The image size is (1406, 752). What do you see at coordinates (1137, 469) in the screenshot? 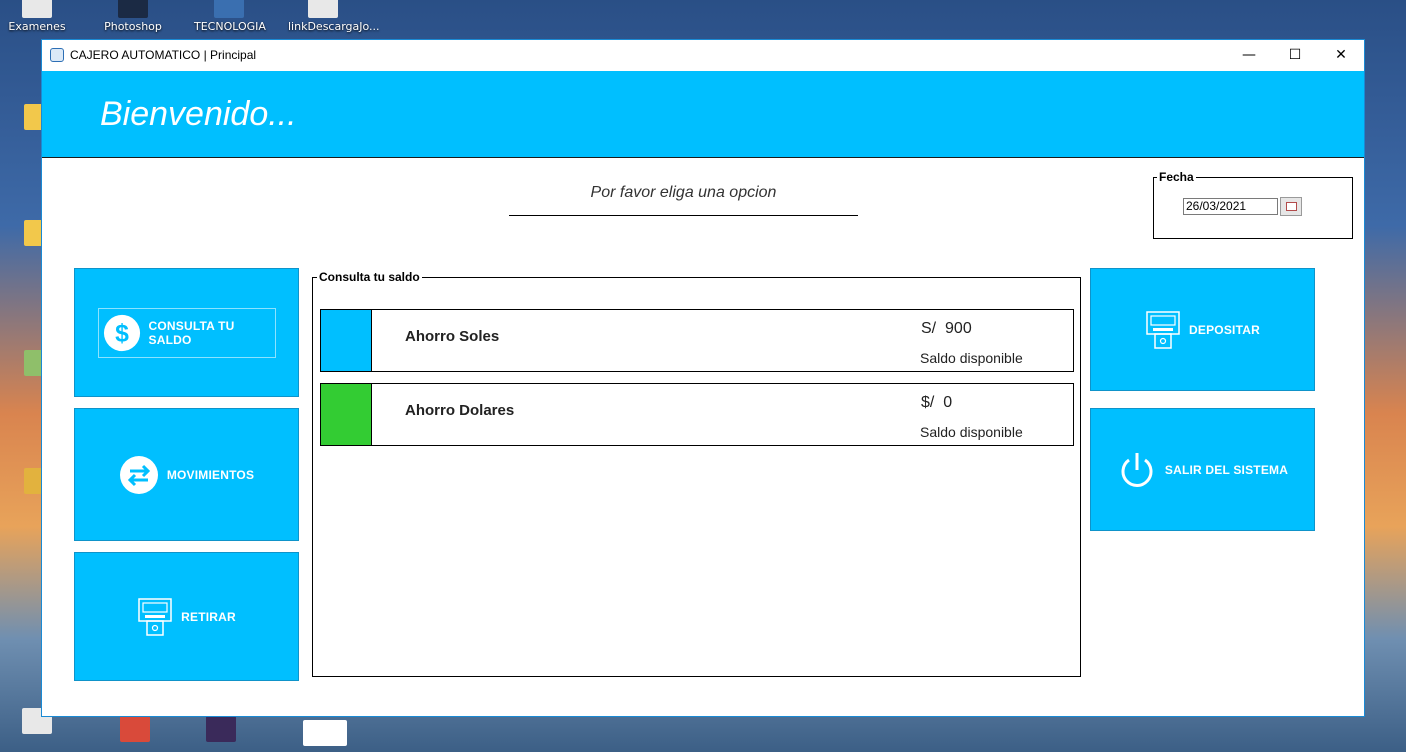
I see `power-icon` at bounding box center [1137, 469].